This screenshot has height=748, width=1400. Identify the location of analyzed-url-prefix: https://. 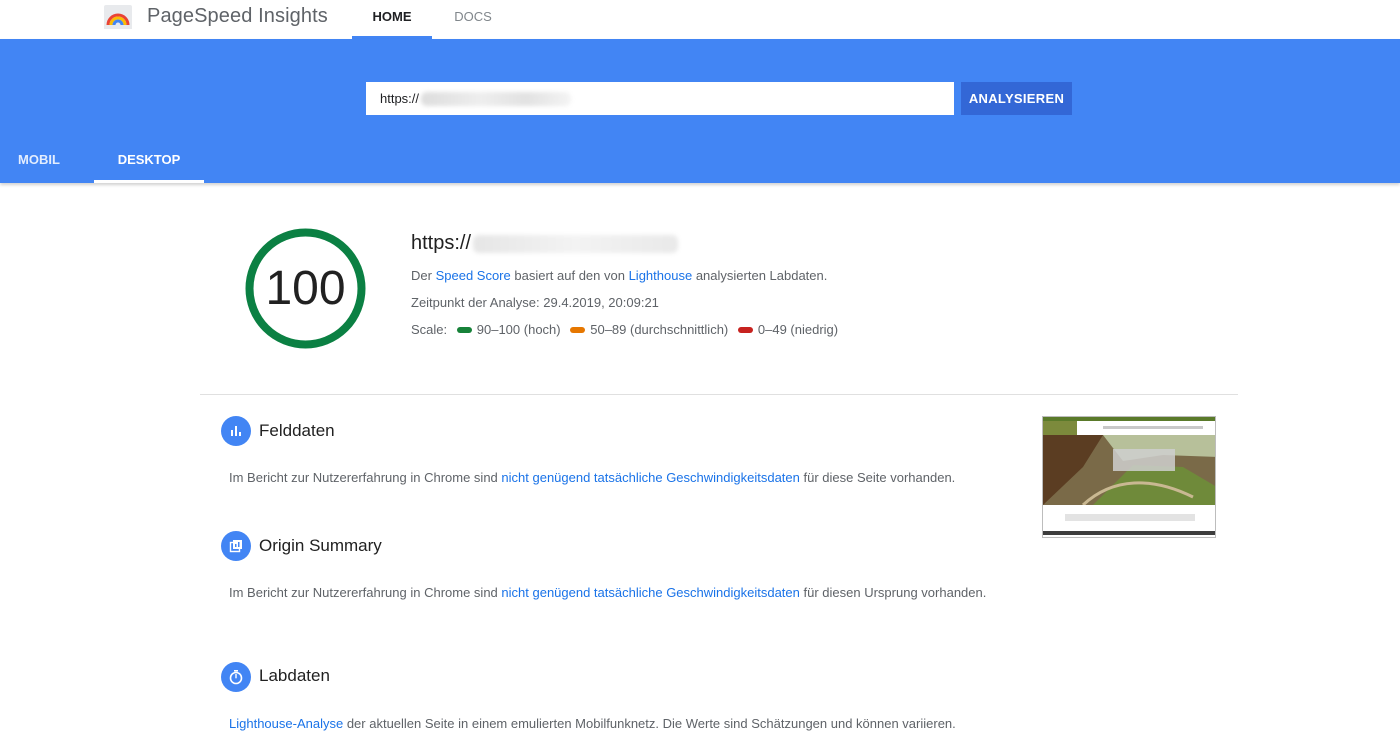
(441, 243).